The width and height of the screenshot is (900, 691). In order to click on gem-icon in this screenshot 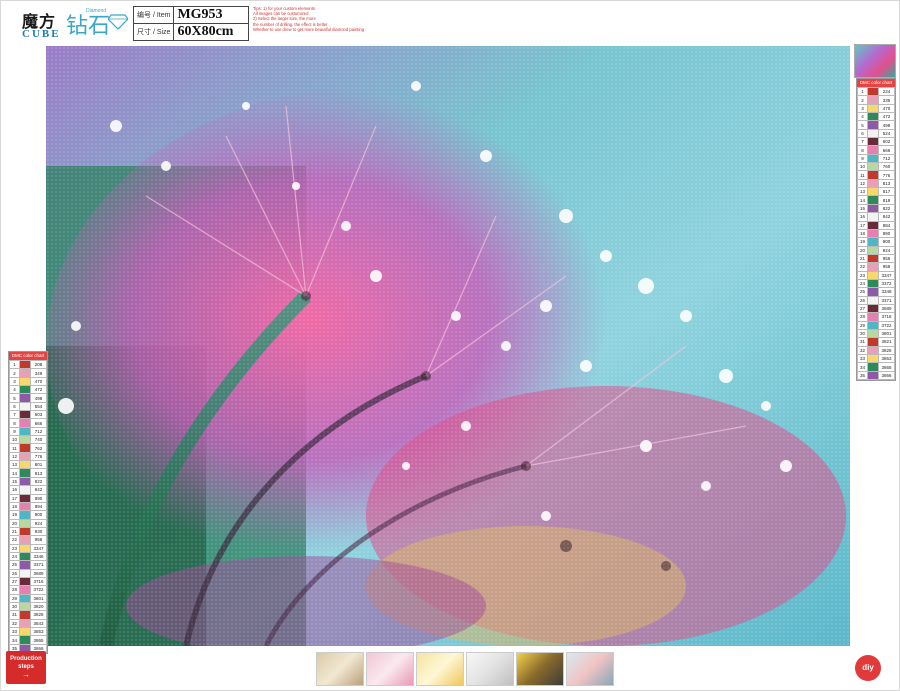, I will do `click(118, 22)`.